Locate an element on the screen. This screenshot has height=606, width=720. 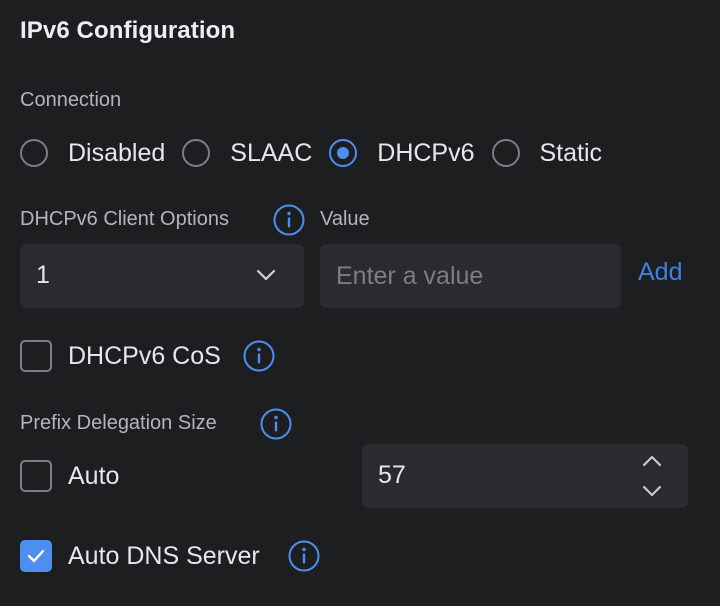
auto-dns-checkbox is located at coordinates (36, 556).